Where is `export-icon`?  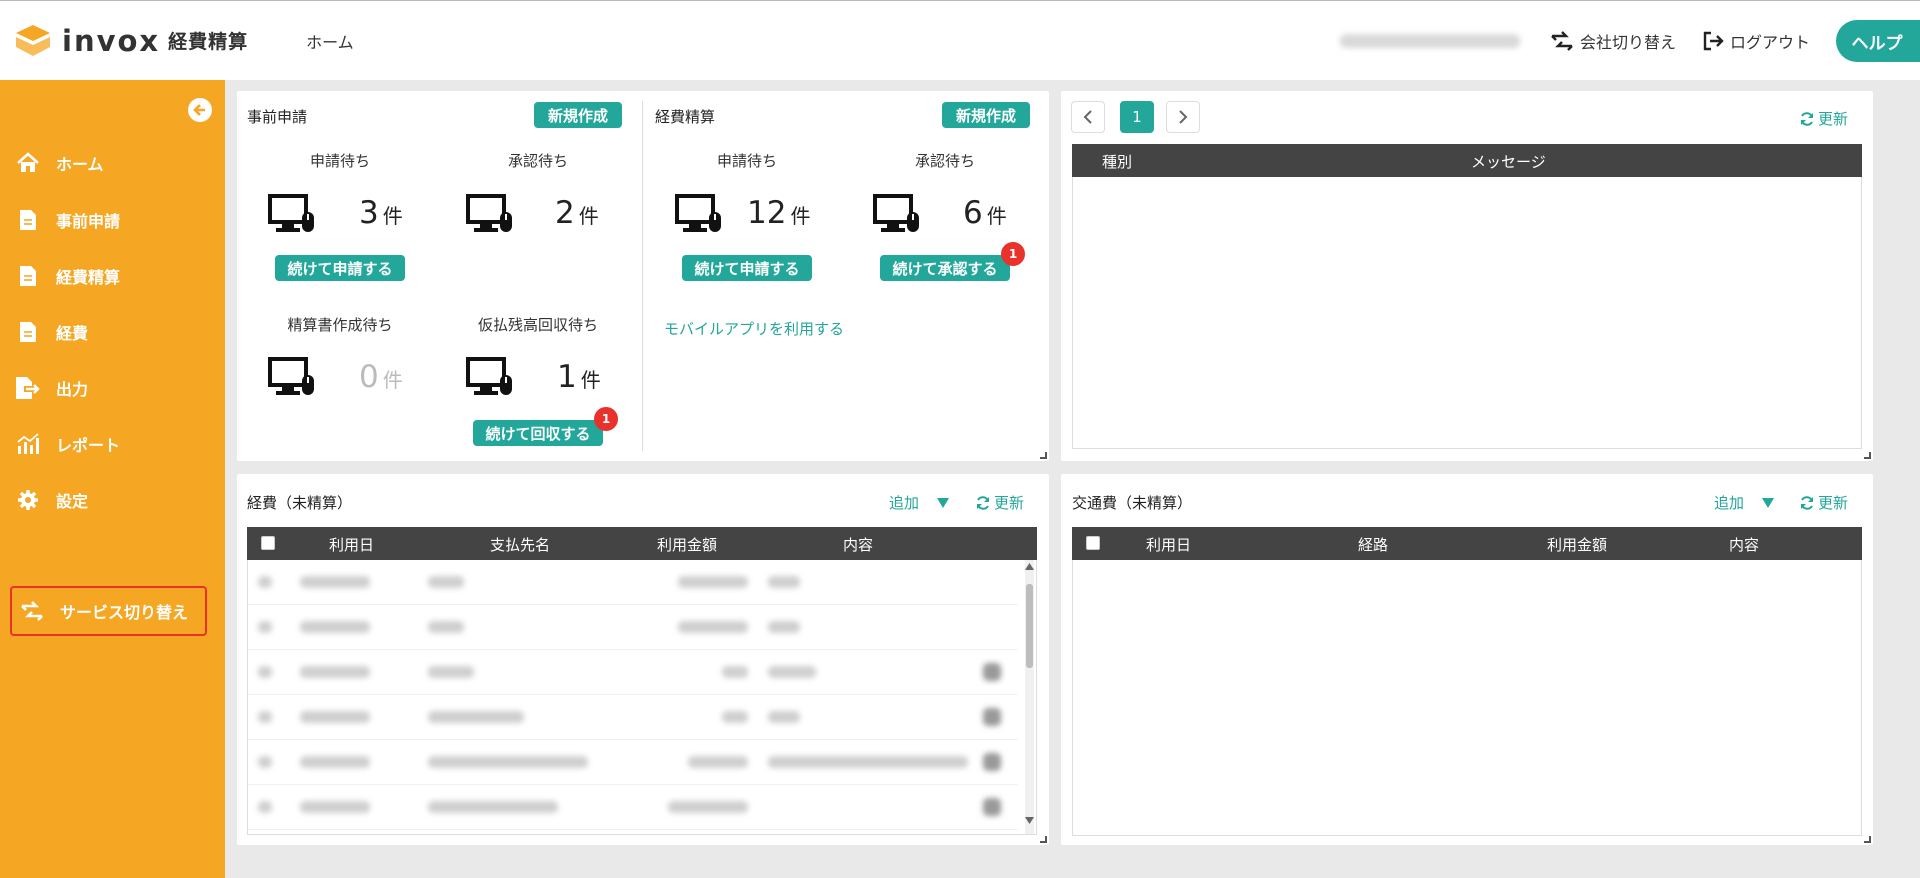
export-icon is located at coordinates (28, 388).